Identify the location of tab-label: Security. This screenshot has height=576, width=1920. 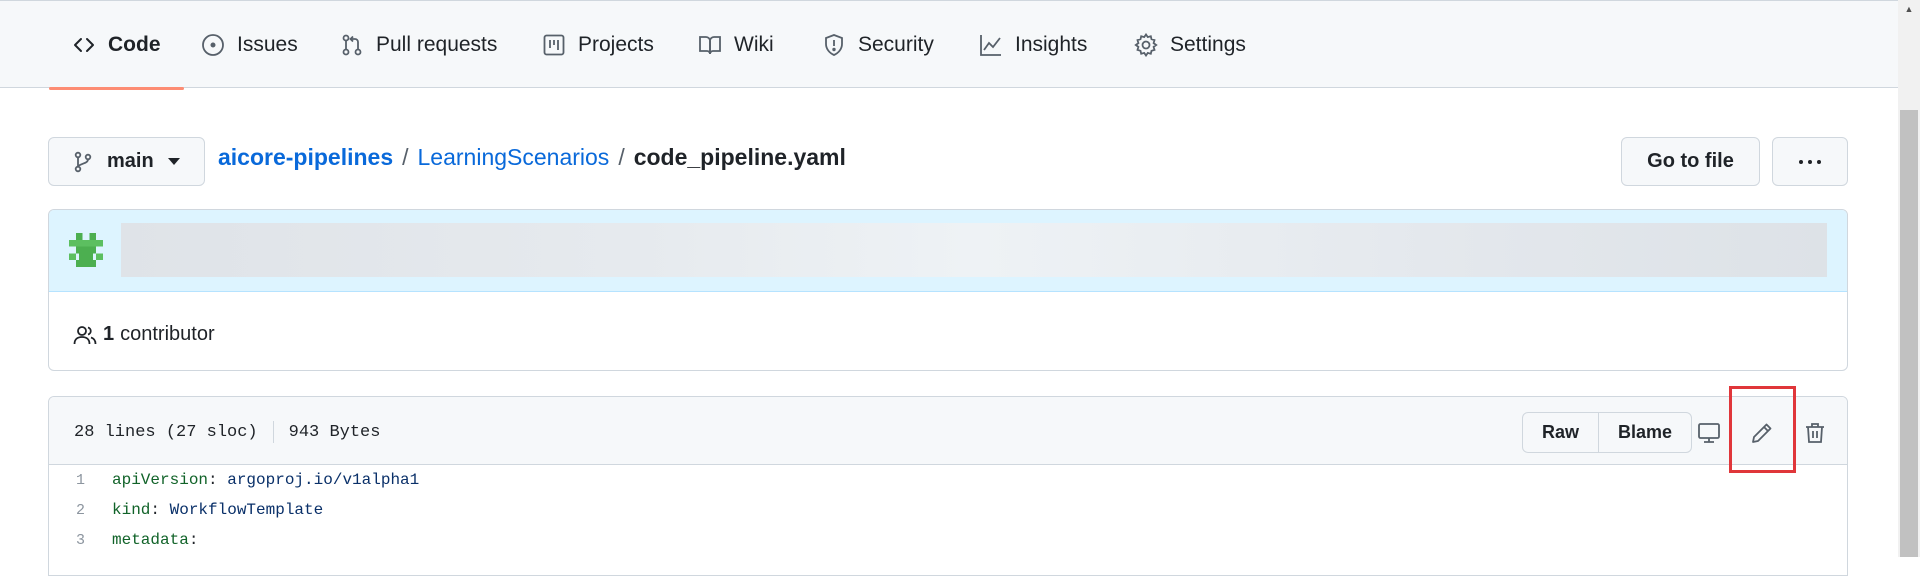
(896, 44).